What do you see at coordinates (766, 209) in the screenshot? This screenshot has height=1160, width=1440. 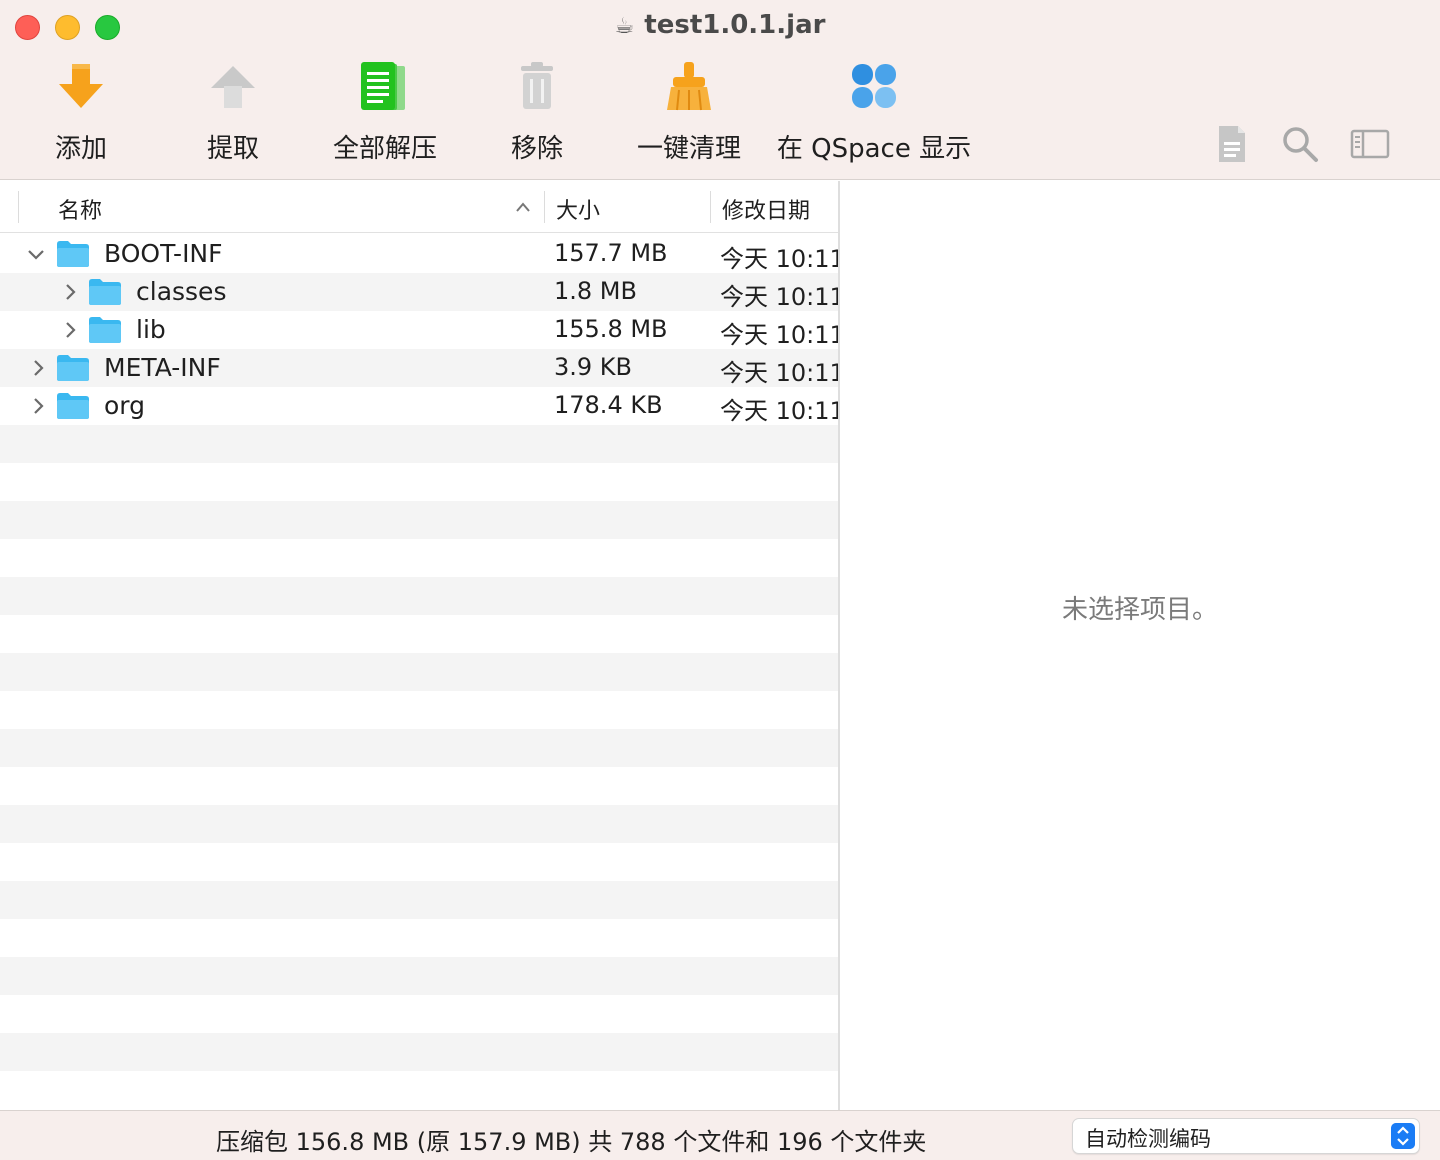 I see `column-header-modified: 修改日期` at bounding box center [766, 209].